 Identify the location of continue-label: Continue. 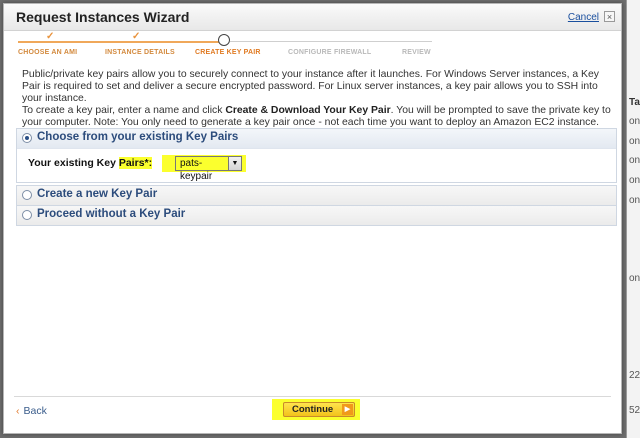
(313, 409).